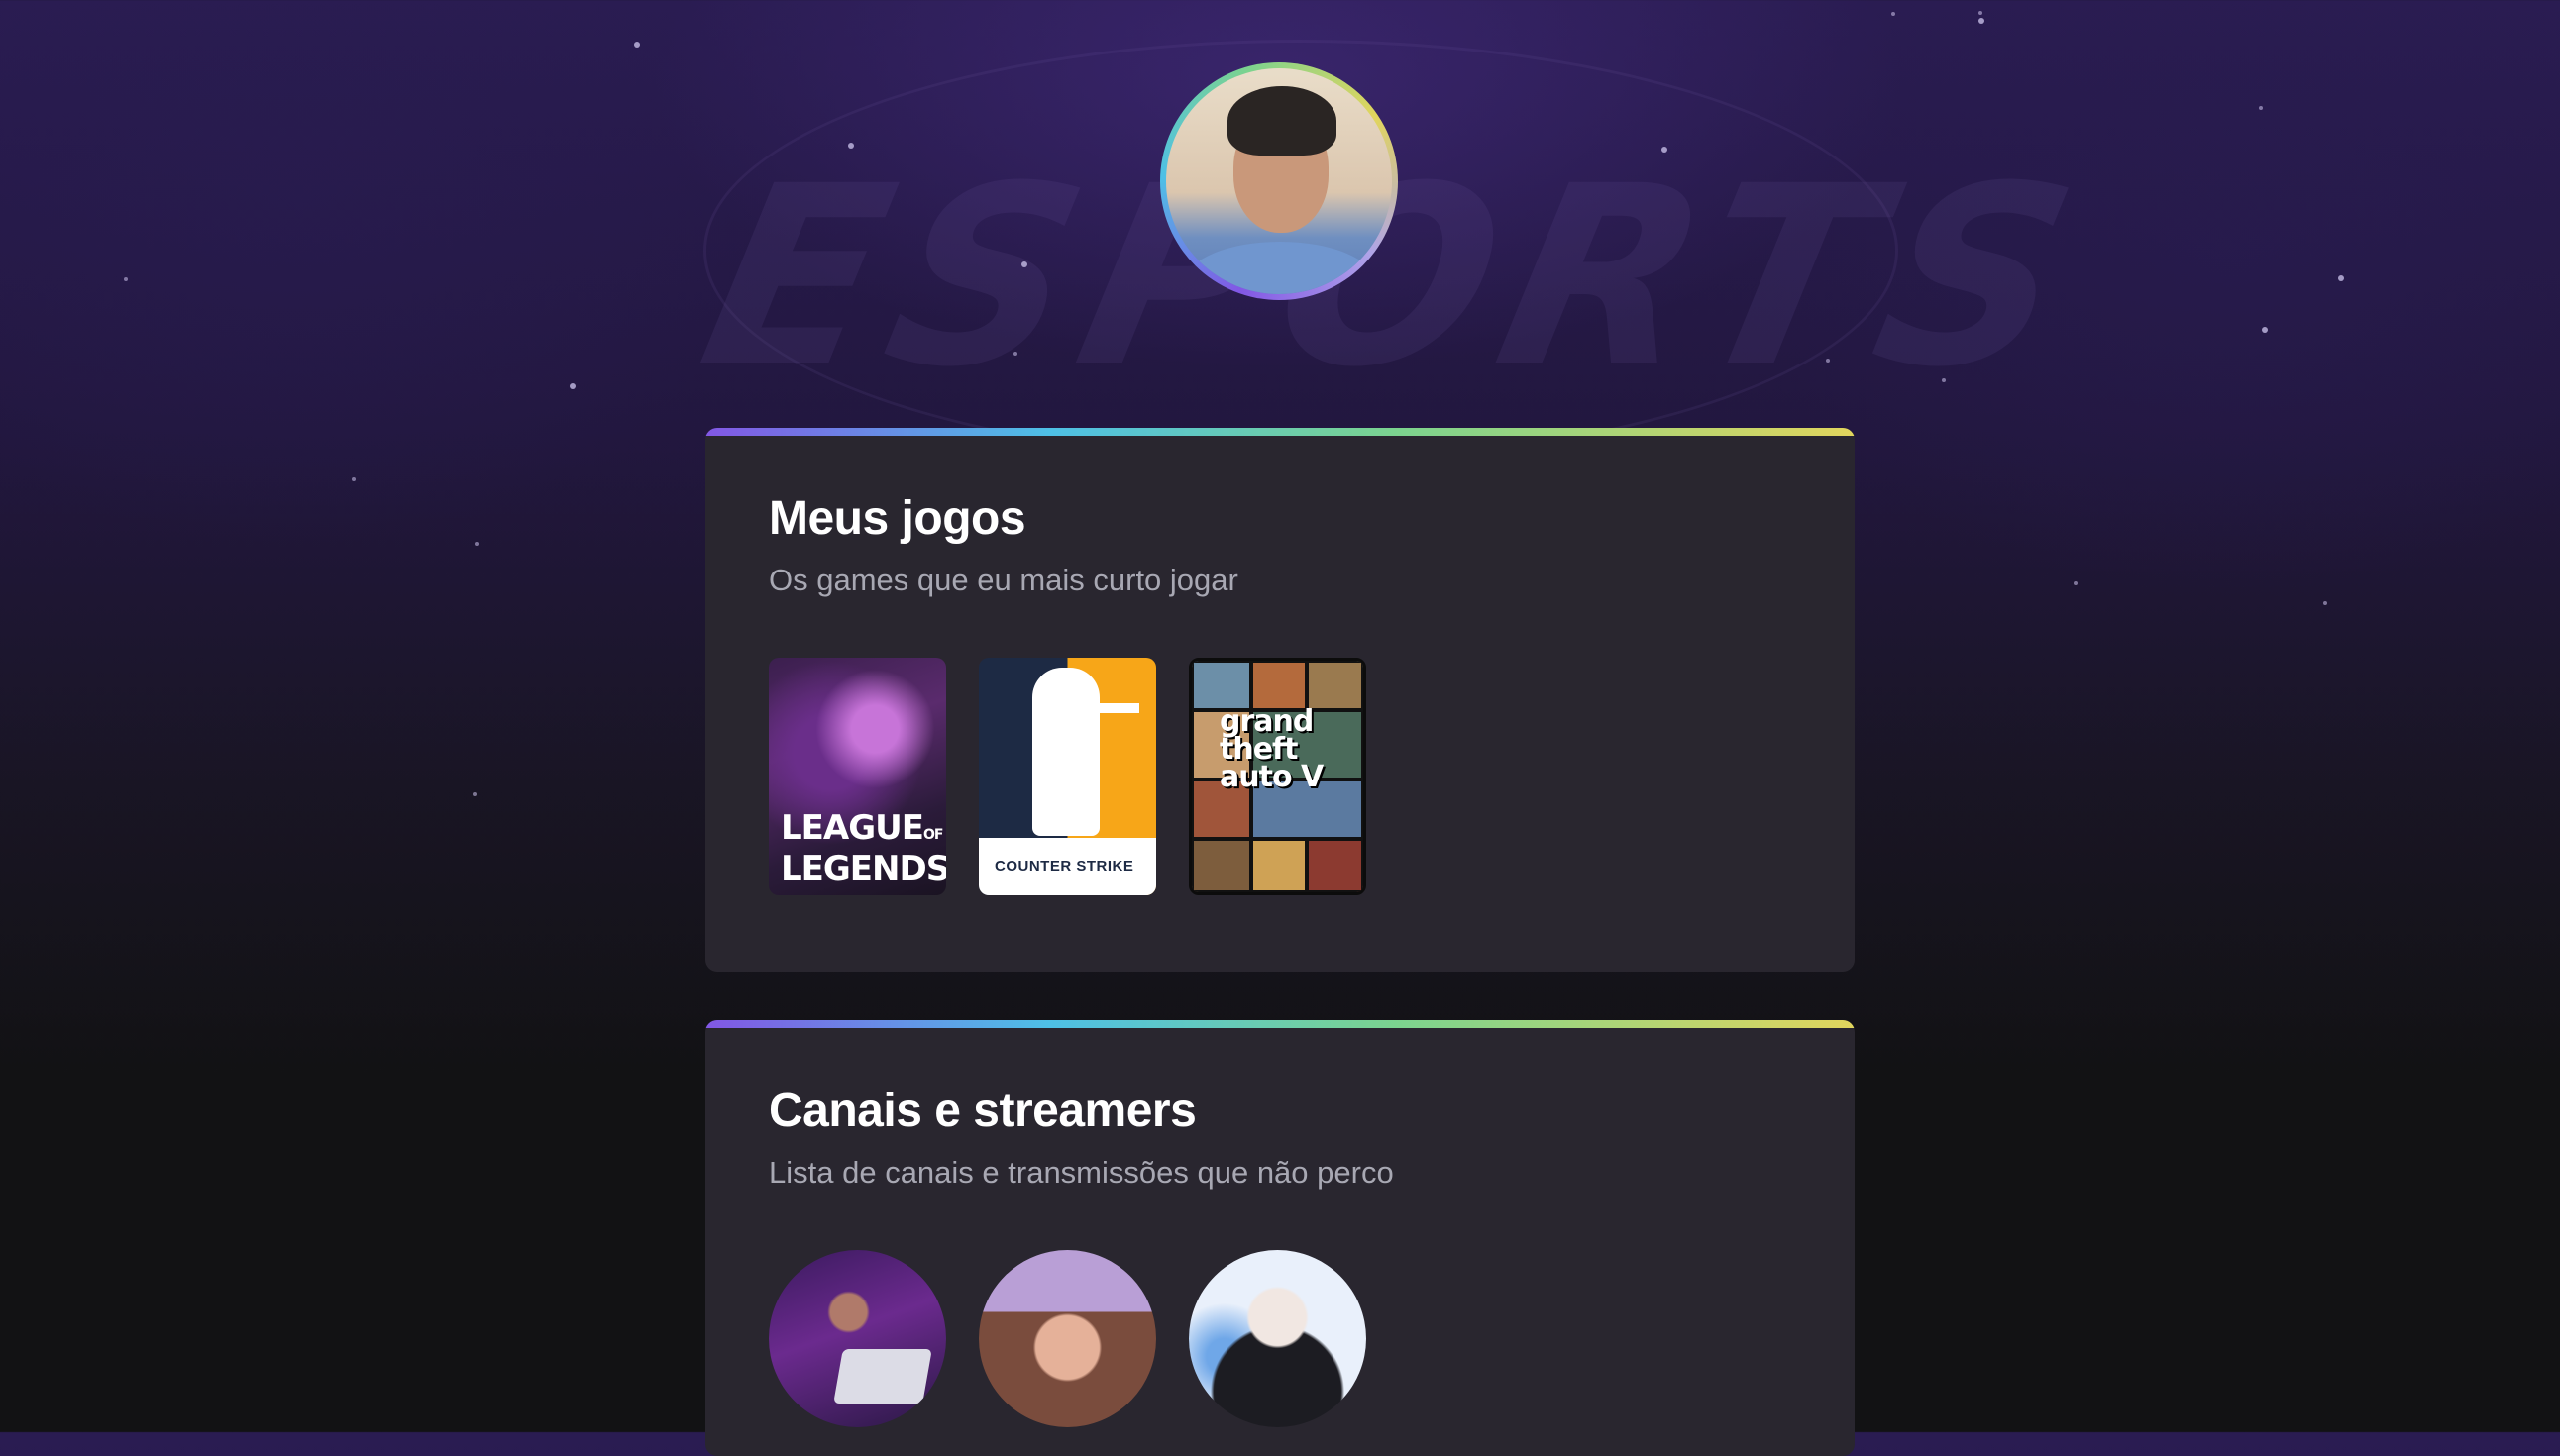 This screenshot has height=1456, width=2560. I want to click on cs-logo-text: COUNTER STRIKE, so click(1064, 866).